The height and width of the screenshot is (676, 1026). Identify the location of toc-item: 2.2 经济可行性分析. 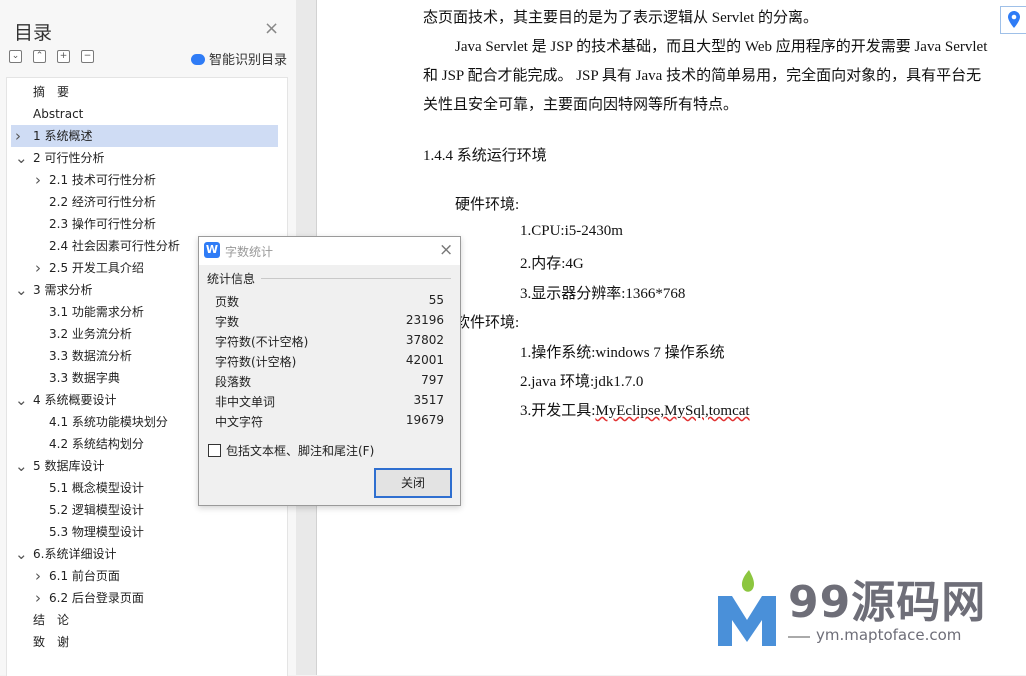
(146, 202).